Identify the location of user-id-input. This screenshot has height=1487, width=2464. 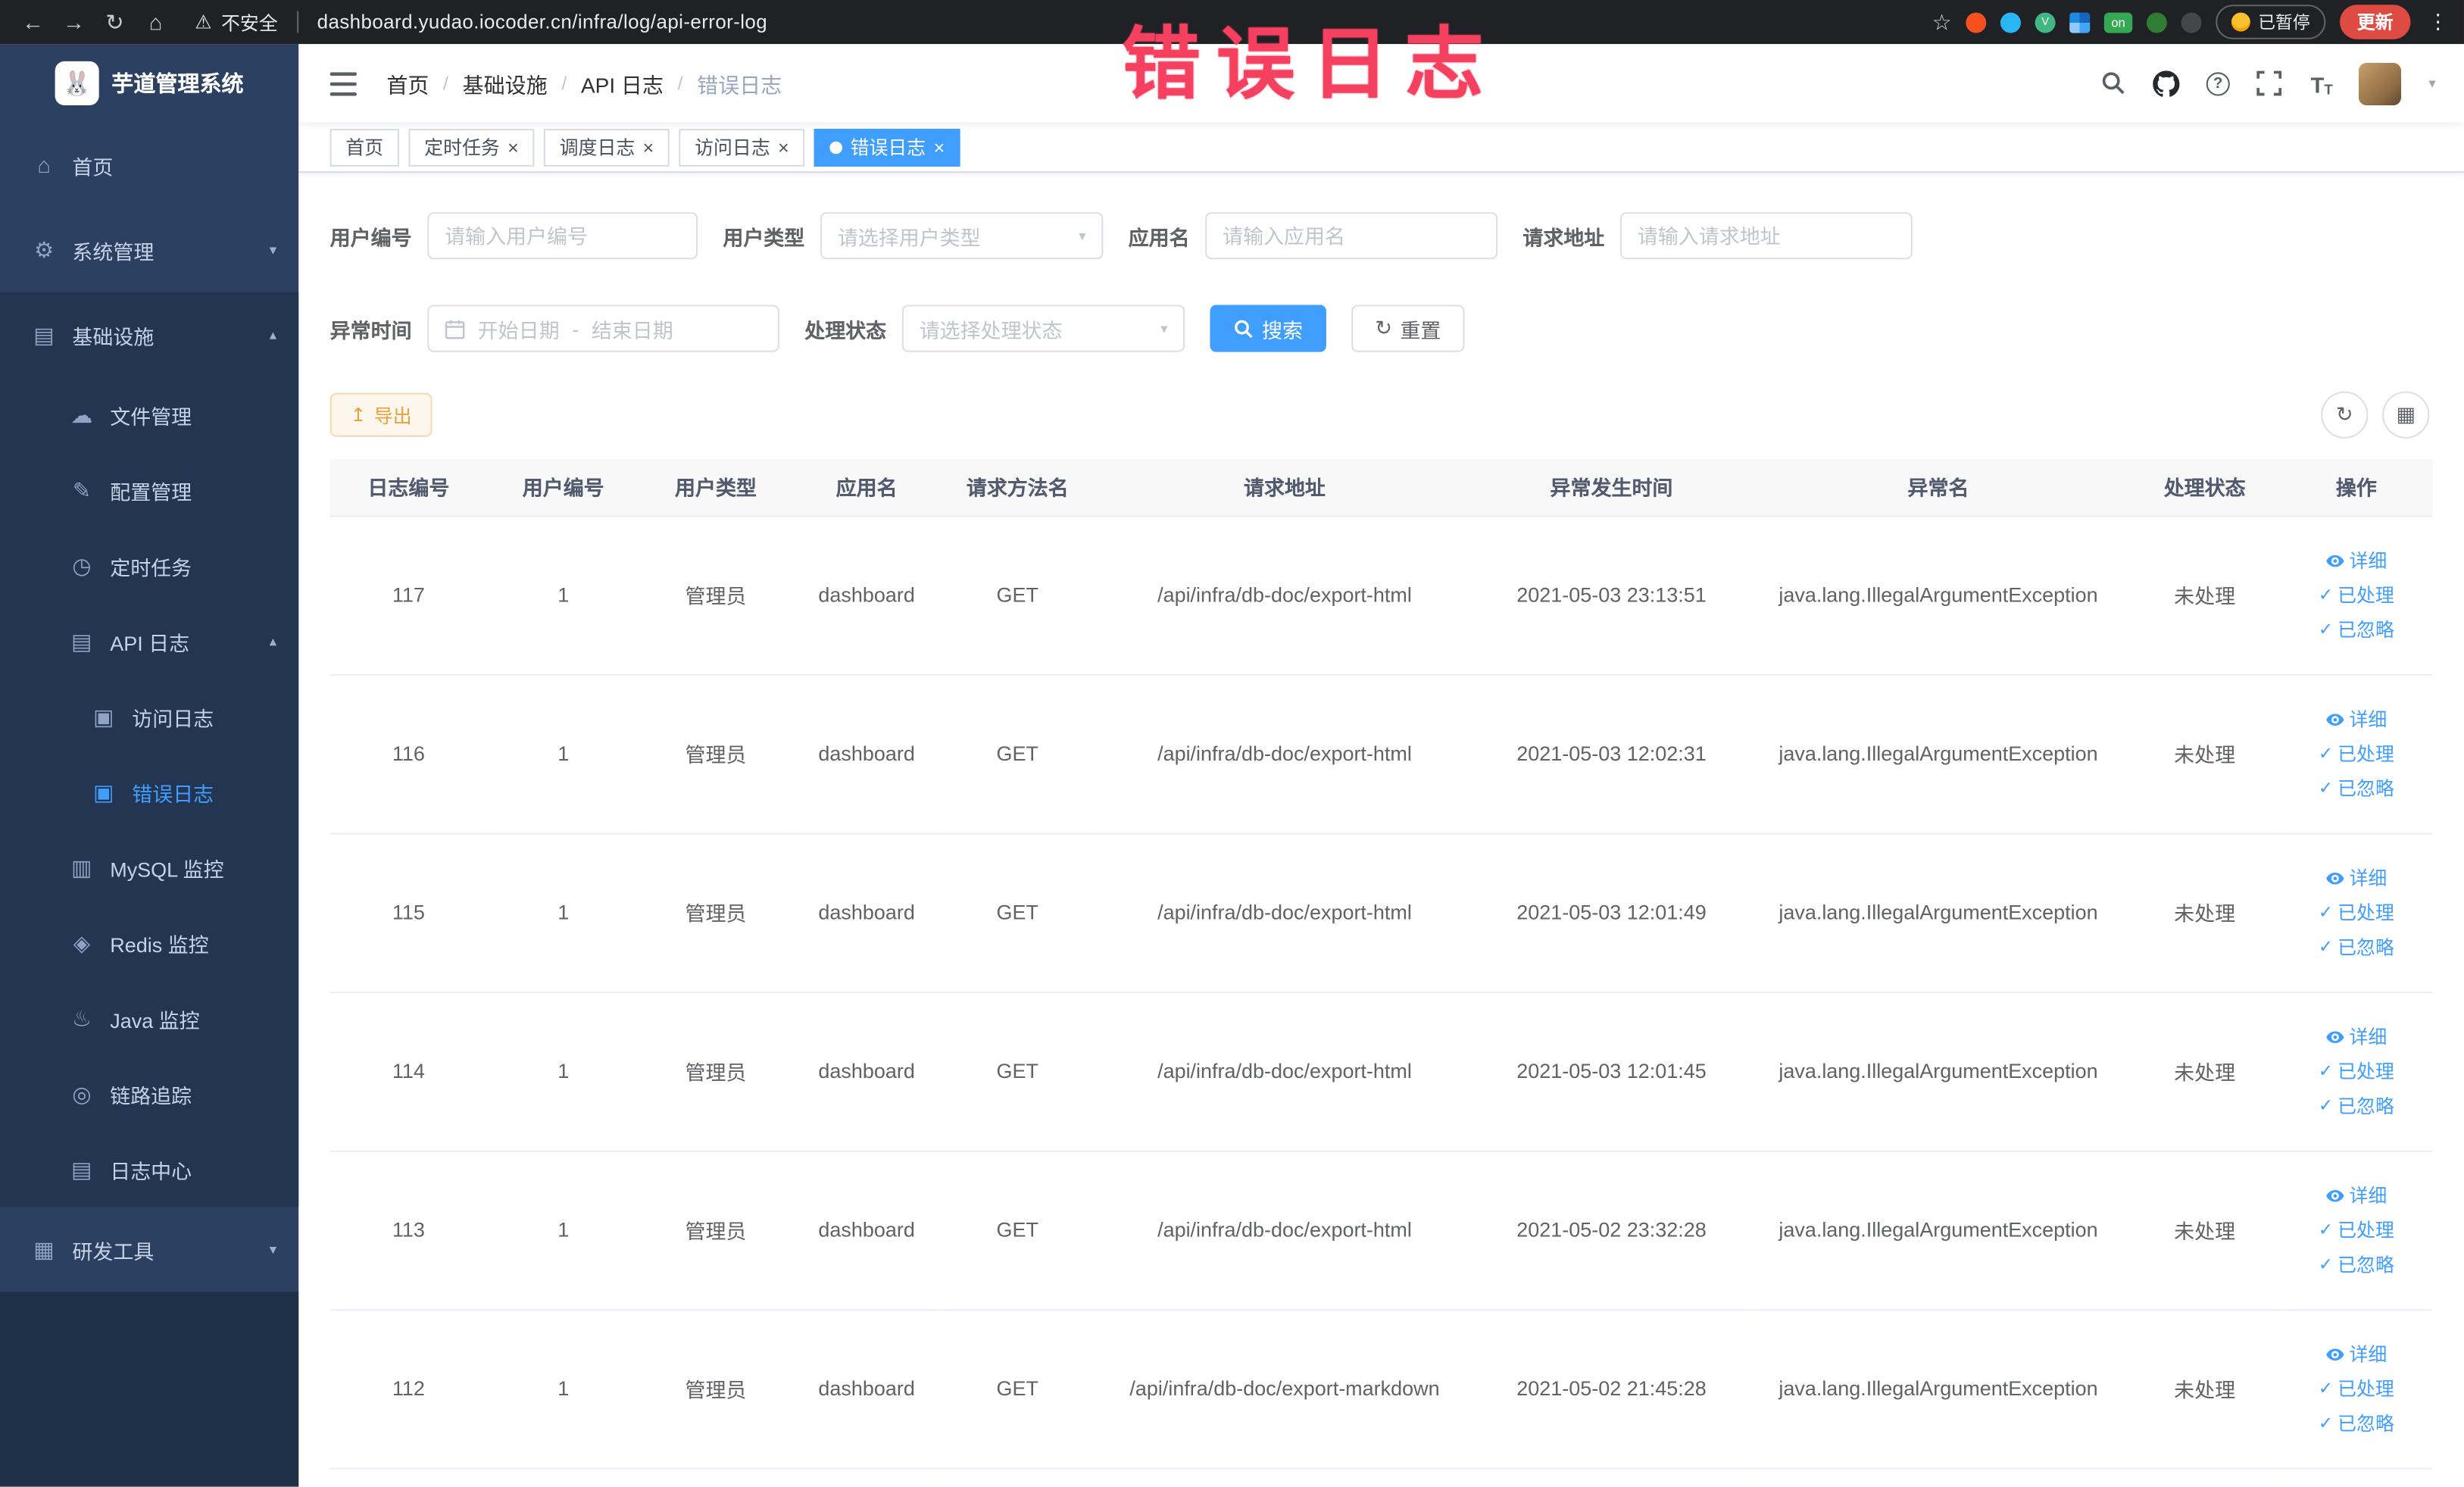
(562, 236).